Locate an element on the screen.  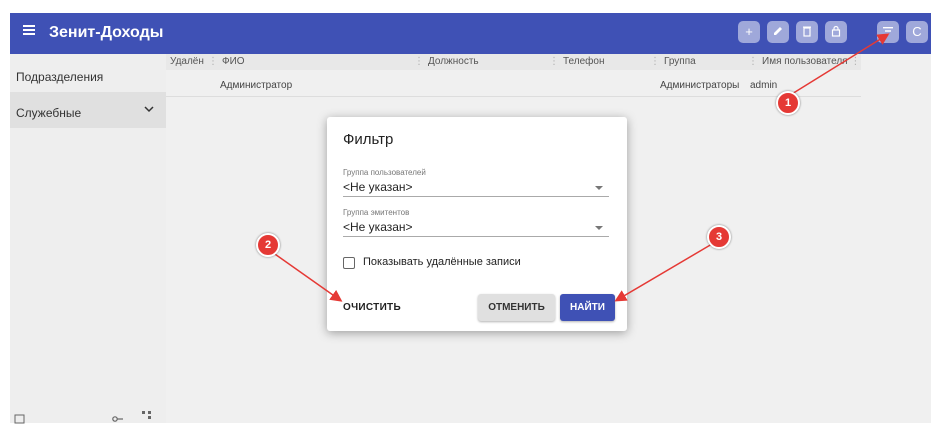
annotation-badge-1: 1 is located at coordinates (788, 103).